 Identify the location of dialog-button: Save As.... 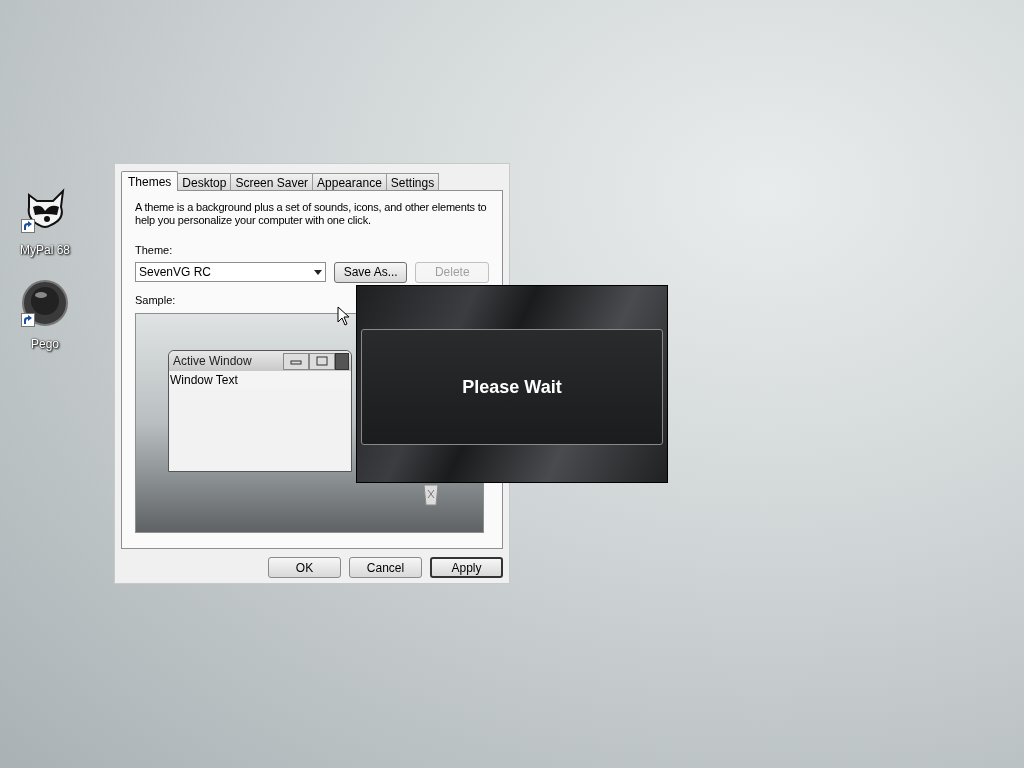
(370, 272).